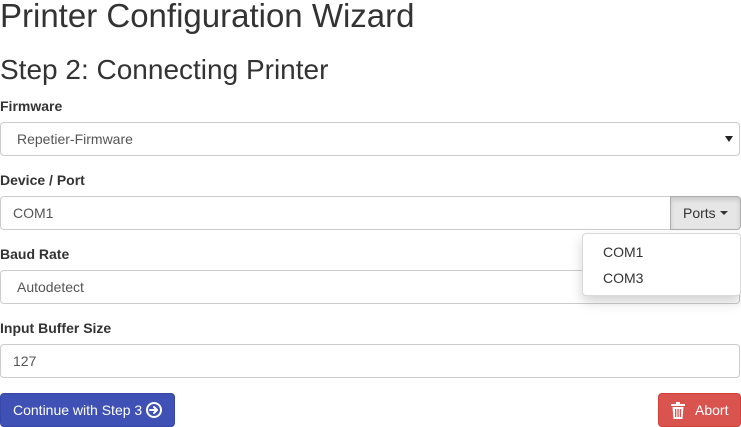  I want to click on arrow-circle-right-icon, so click(154, 410).